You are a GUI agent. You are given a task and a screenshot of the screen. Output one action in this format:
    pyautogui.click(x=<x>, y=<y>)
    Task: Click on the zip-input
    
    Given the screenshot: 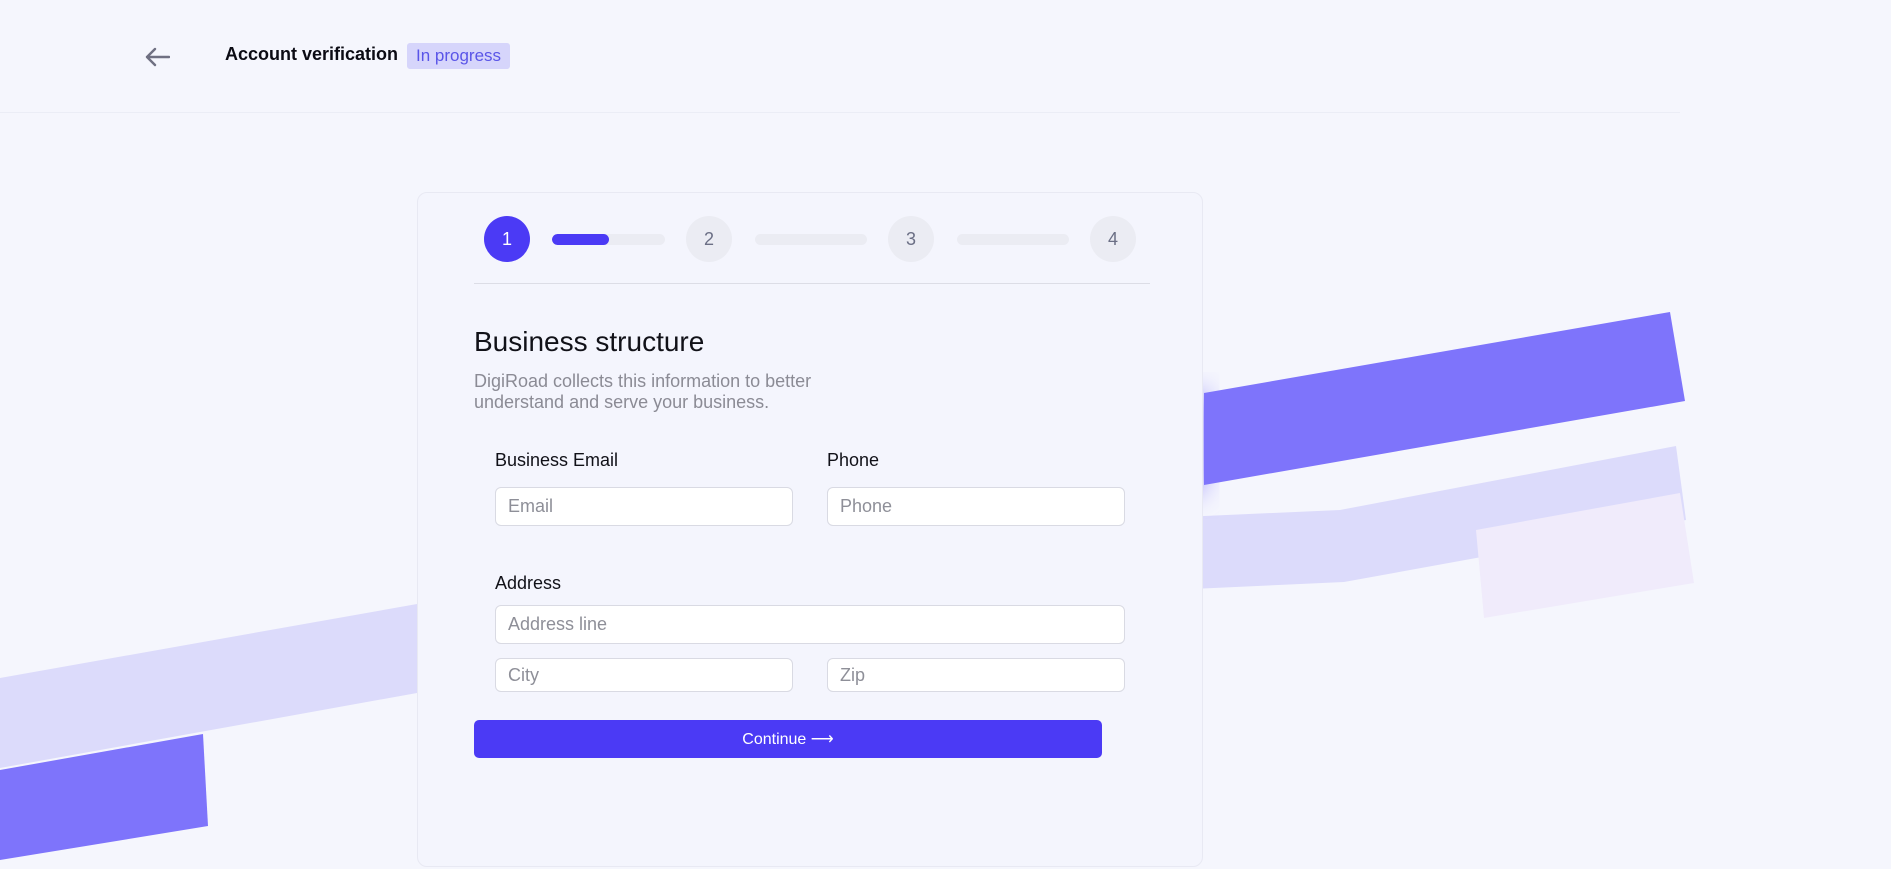 What is the action you would take?
    pyautogui.click(x=976, y=675)
    